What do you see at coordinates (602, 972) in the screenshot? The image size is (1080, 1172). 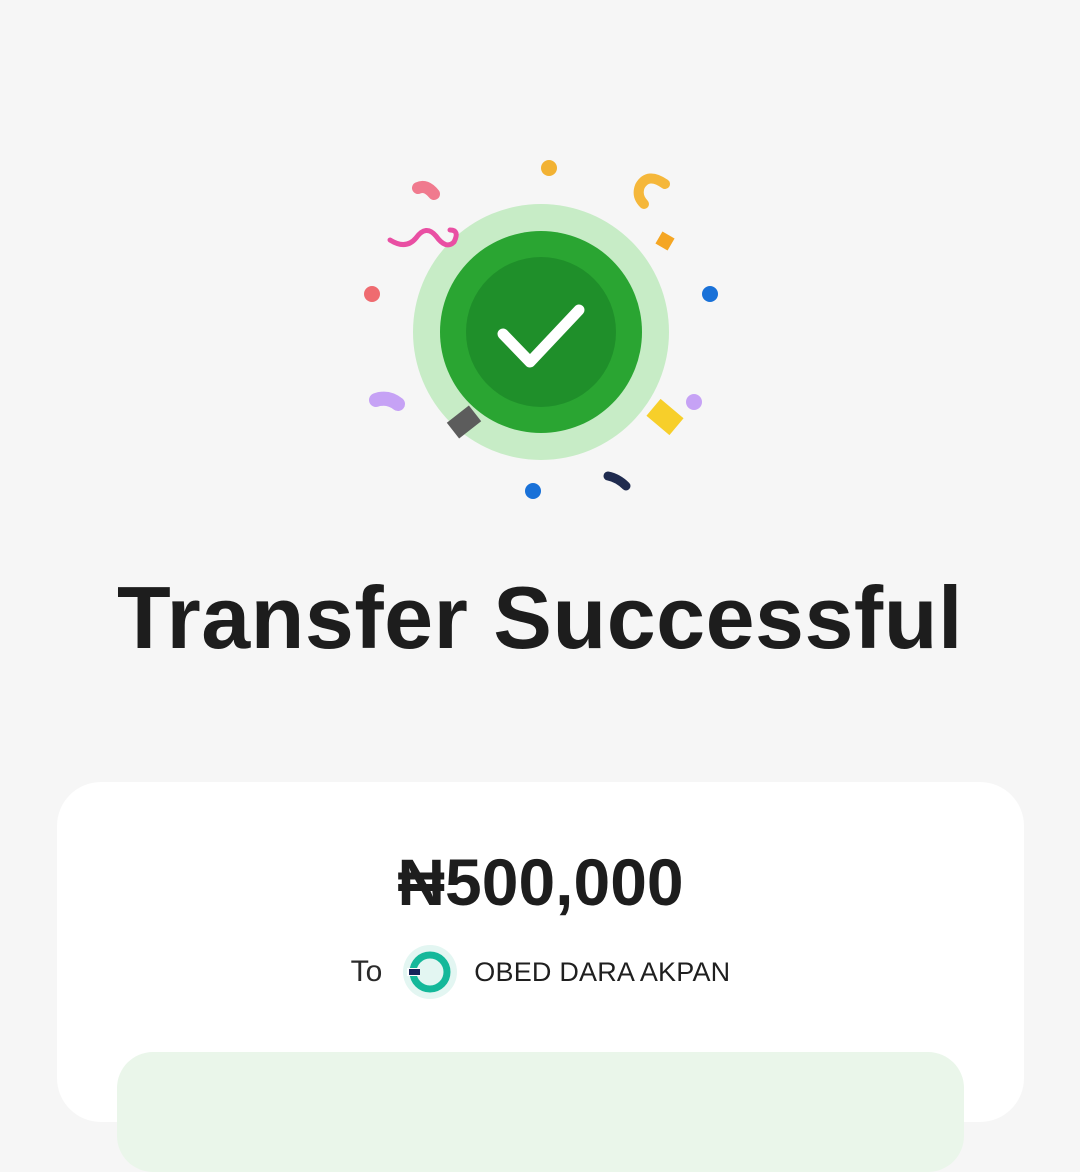 I see `recipient-name: OBED DARA AKPAN` at bounding box center [602, 972].